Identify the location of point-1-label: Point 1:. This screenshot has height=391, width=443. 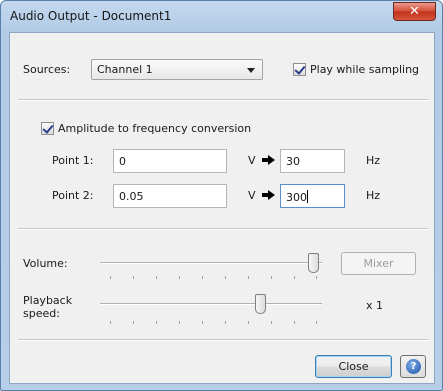
(73, 160).